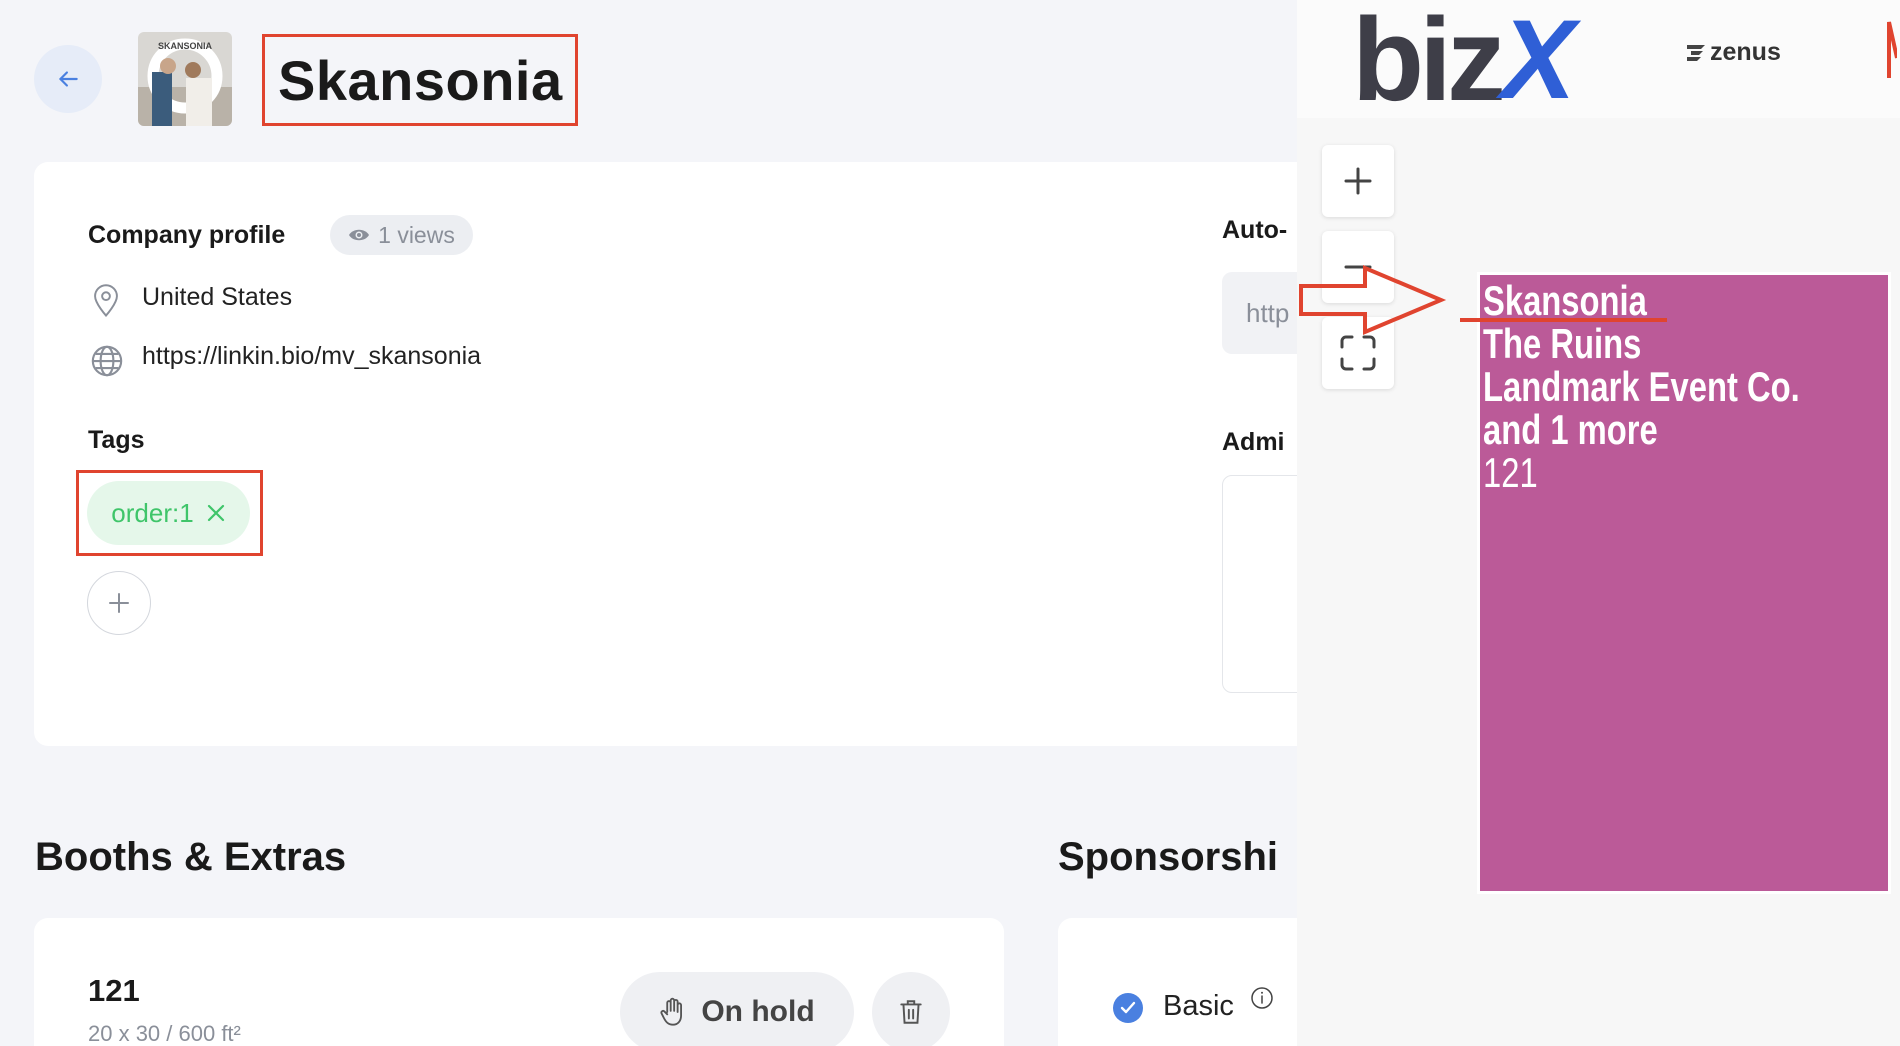 The image size is (1900, 1046). What do you see at coordinates (152, 512) in the screenshot?
I see `tag-label: order:1` at bounding box center [152, 512].